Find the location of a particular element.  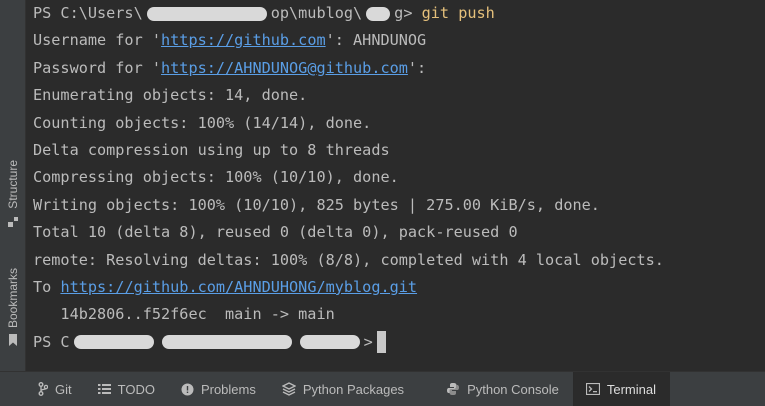

tab-todo-label: TODO is located at coordinates (136, 389).